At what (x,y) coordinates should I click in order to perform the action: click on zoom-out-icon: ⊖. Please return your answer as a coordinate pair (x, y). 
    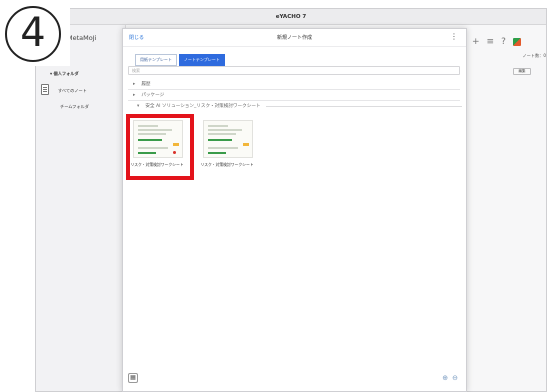
    Looking at the image, I should click on (455, 378).